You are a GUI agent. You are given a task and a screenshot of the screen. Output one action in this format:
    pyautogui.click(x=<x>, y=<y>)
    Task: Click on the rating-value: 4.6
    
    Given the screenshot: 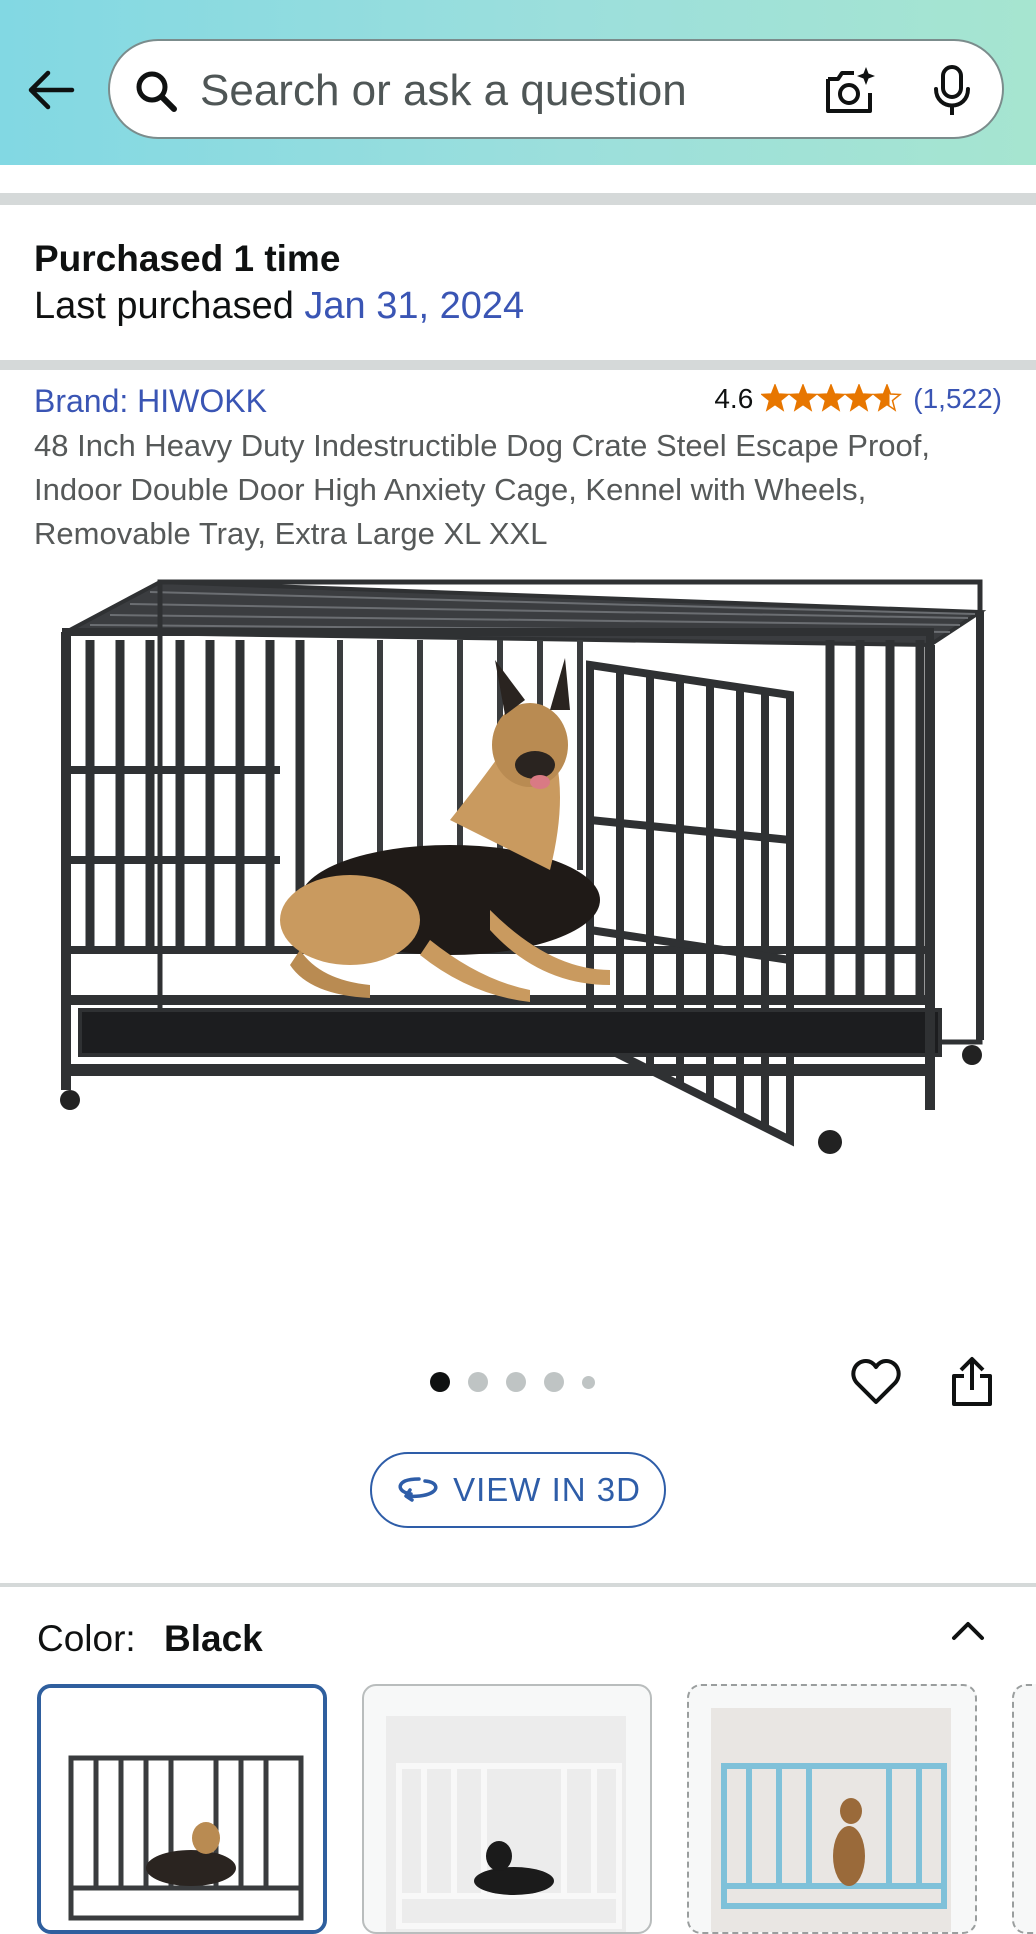 What is the action you would take?
    pyautogui.click(x=734, y=398)
    